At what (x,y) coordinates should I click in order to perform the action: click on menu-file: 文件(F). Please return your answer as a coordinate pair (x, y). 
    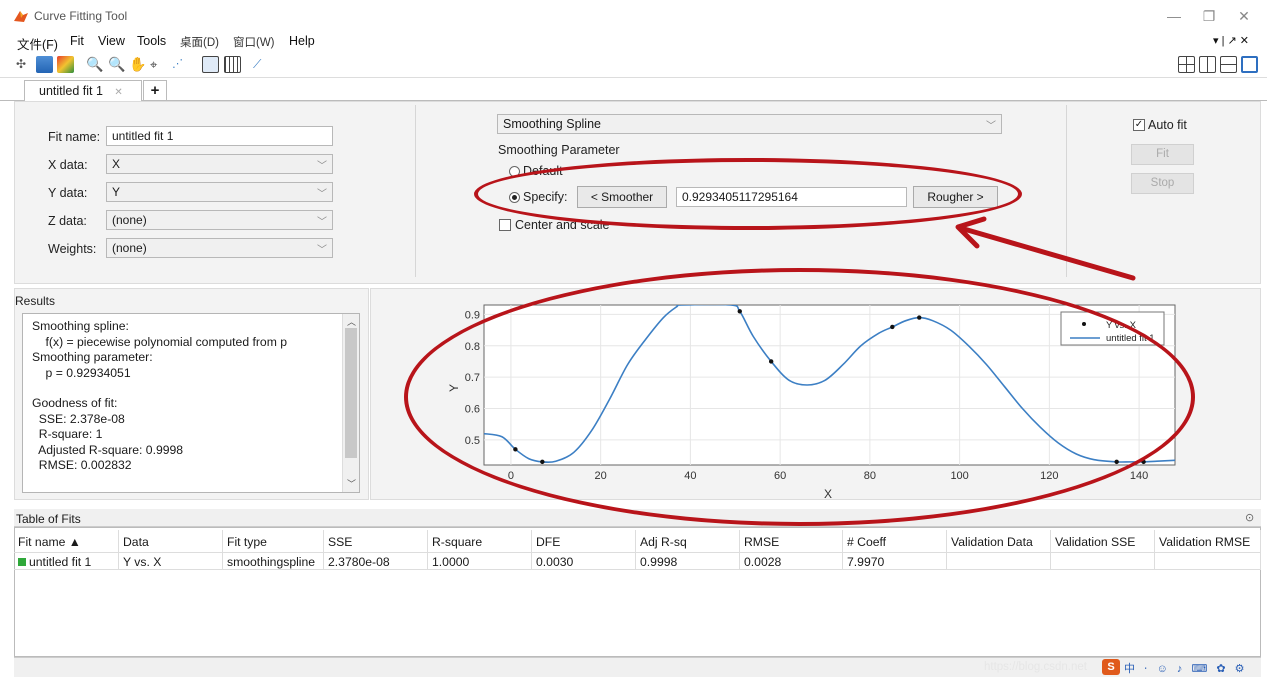
    Looking at the image, I should click on (37, 43).